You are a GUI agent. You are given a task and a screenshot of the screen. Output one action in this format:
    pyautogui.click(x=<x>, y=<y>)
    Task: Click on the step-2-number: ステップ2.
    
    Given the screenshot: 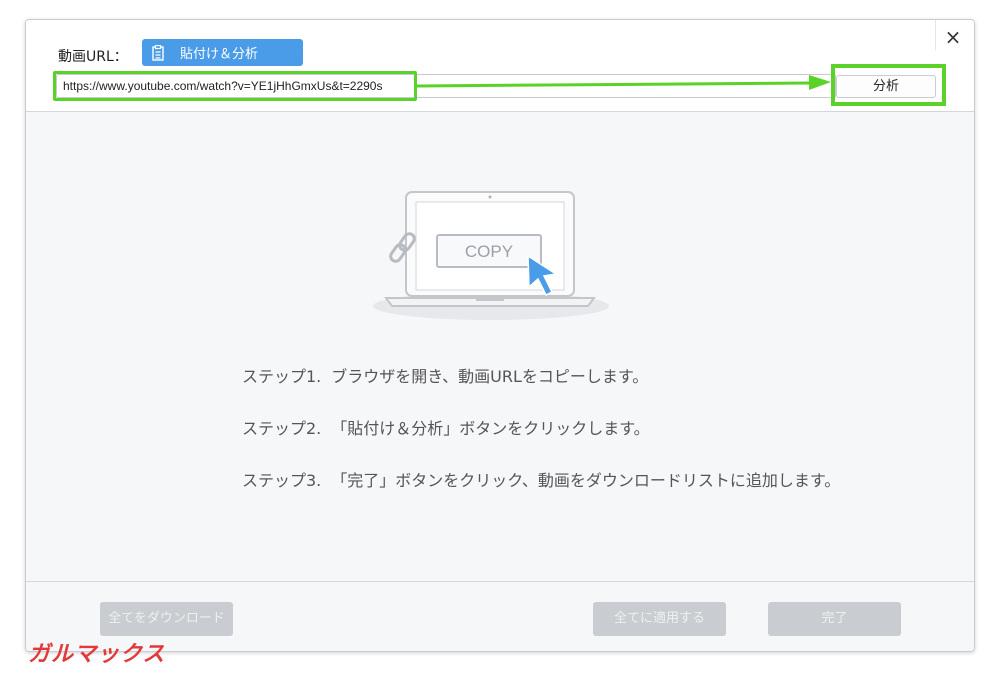 What is the action you would take?
    pyautogui.click(x=282, y=428)
    